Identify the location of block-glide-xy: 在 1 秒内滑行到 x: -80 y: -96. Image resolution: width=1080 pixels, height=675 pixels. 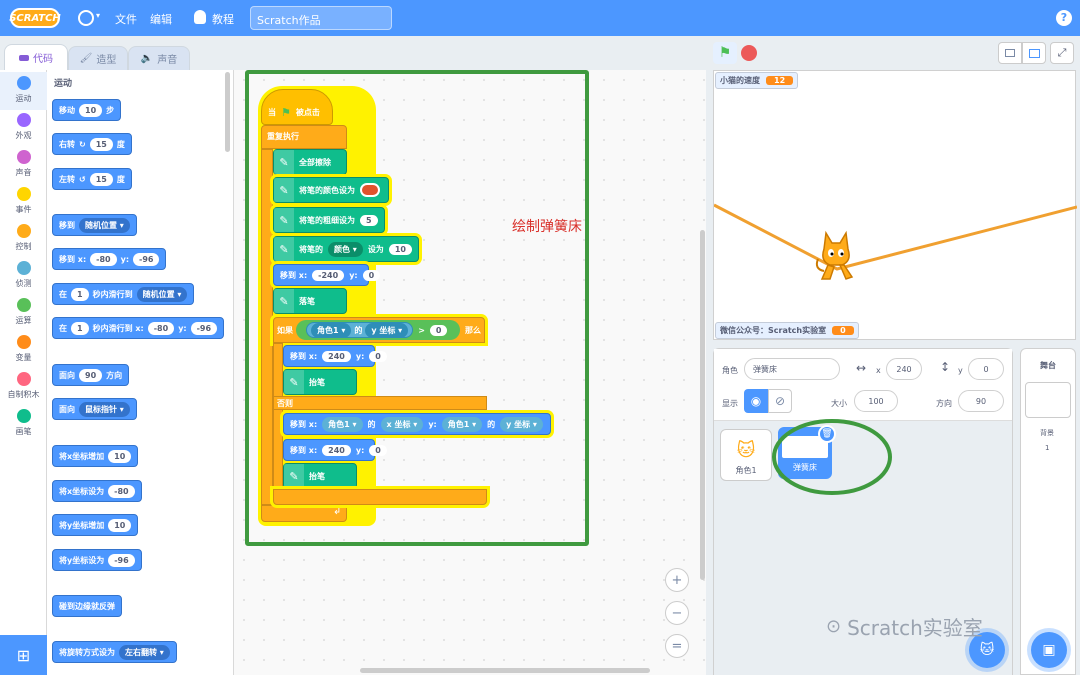
(138, 328).